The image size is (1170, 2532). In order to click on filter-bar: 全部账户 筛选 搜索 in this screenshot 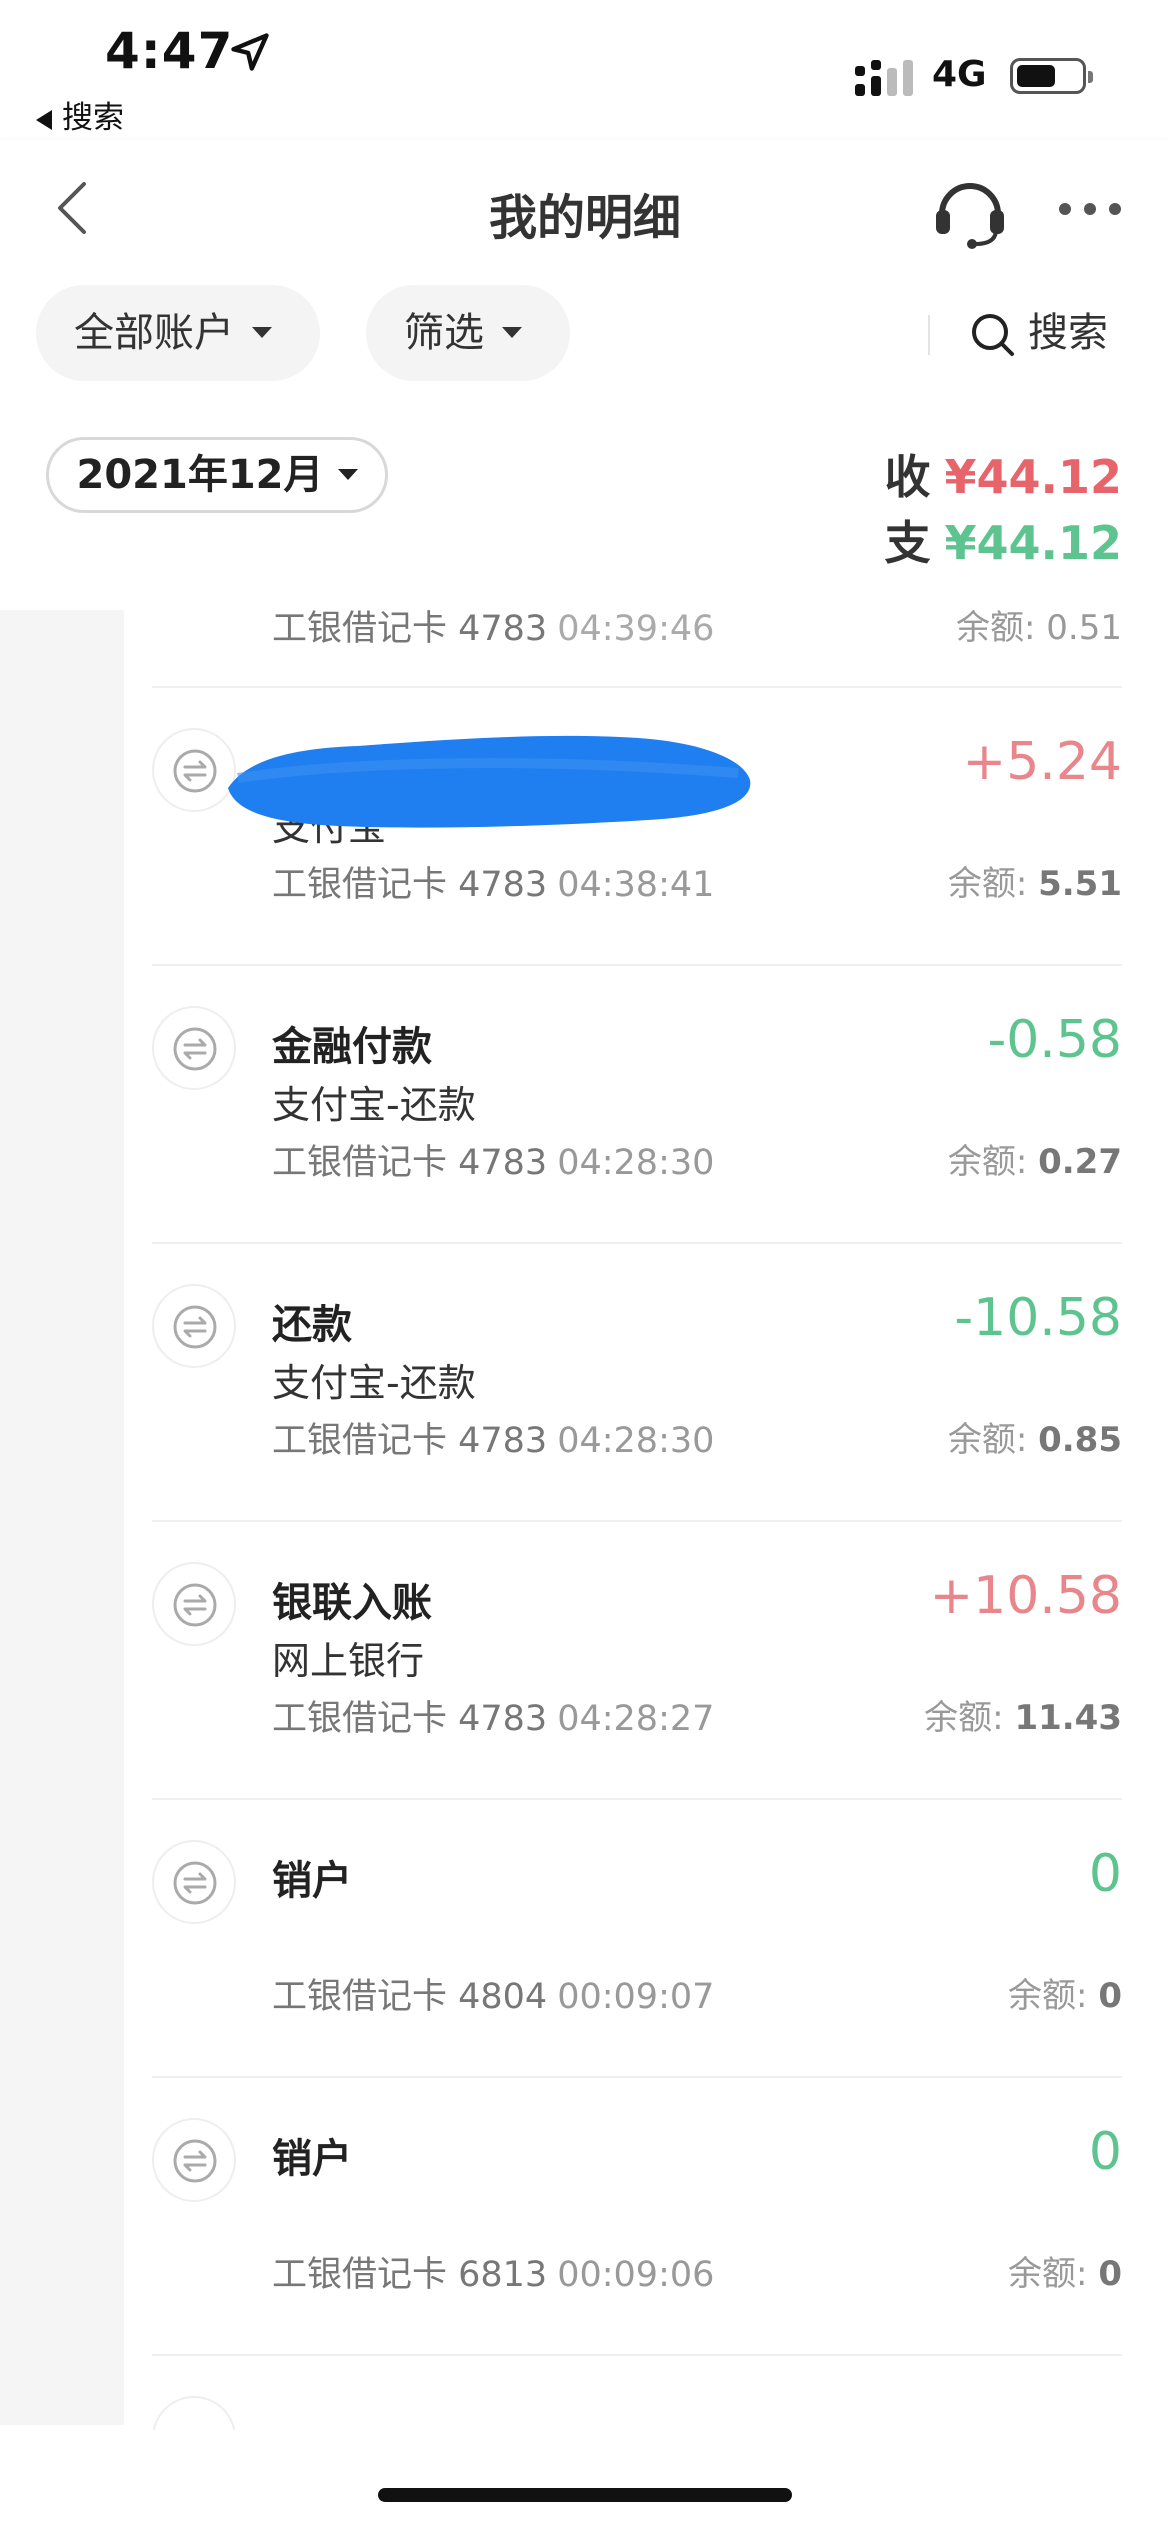, I will do `click(585, 335)`.